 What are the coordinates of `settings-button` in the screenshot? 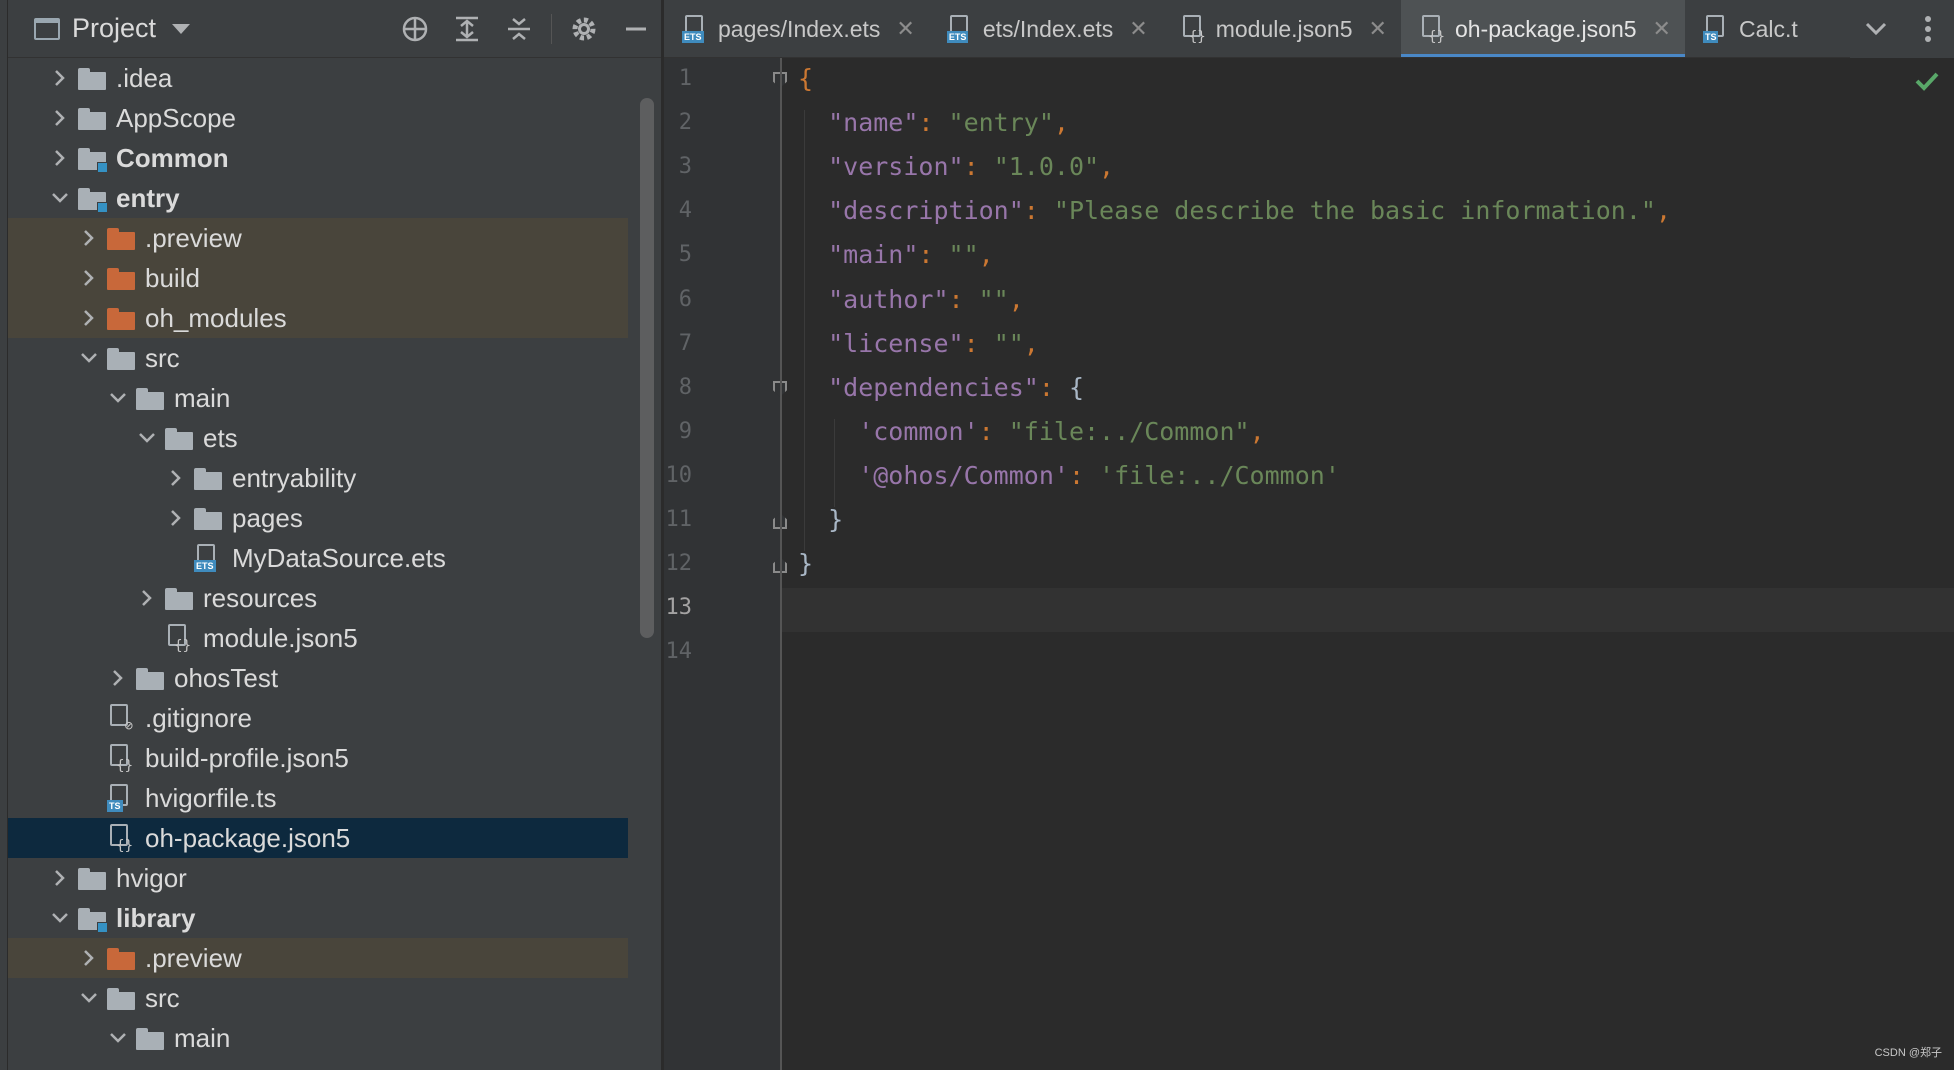 It's located at (584, 29).